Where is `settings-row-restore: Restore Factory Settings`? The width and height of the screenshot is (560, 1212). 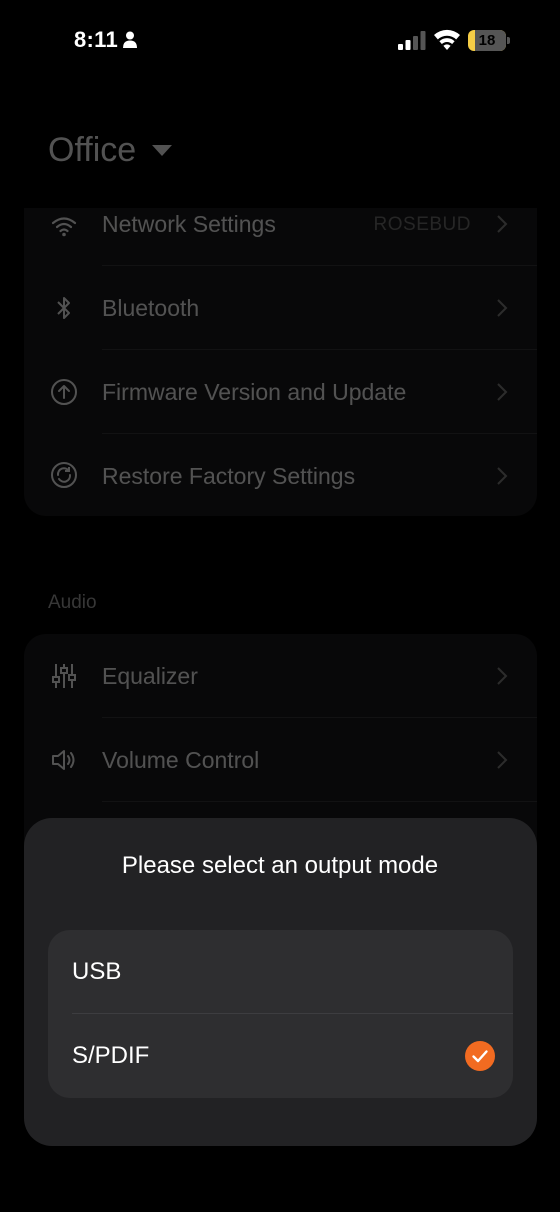 settings-row-restore: Restore Factory Settings is located at coordinates (280, 475).